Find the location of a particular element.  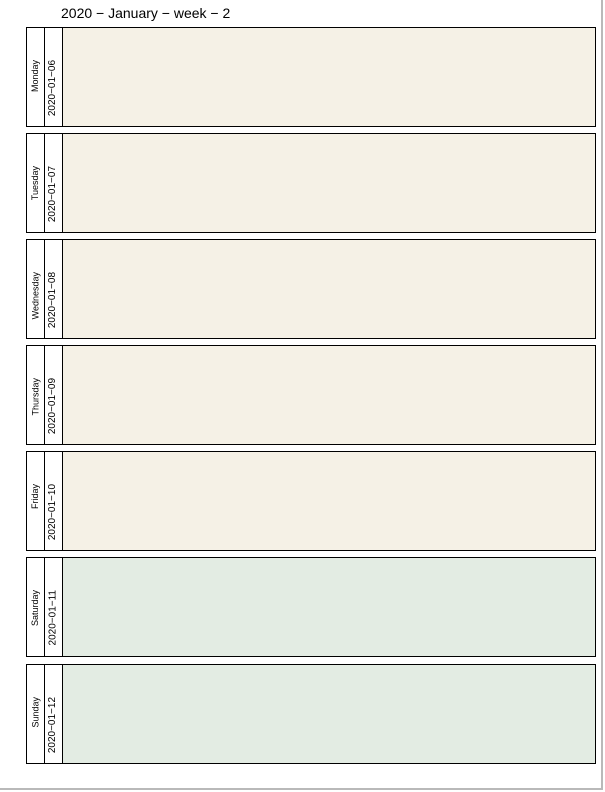

day-date-cell: 2020−01−12 is located at coordinates (54, 714).